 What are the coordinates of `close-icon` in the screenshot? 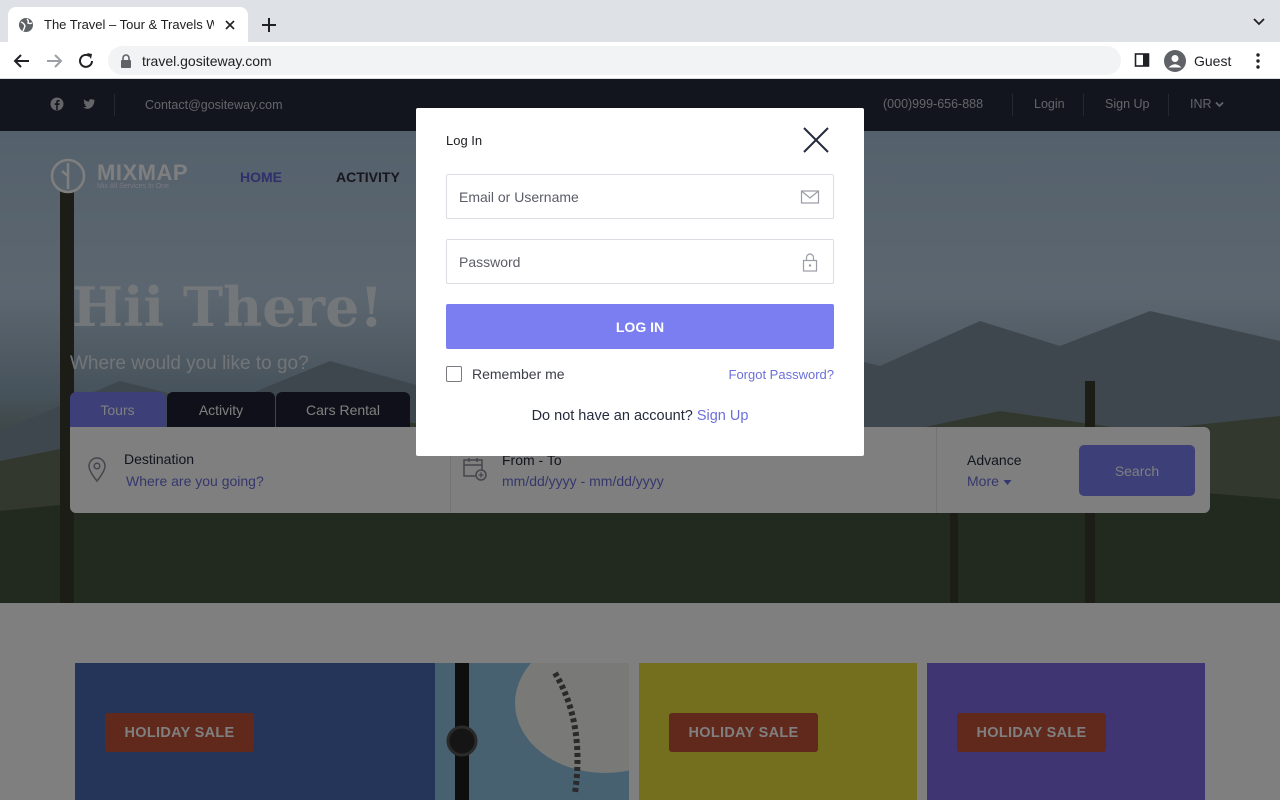 It's located at (816, 140).